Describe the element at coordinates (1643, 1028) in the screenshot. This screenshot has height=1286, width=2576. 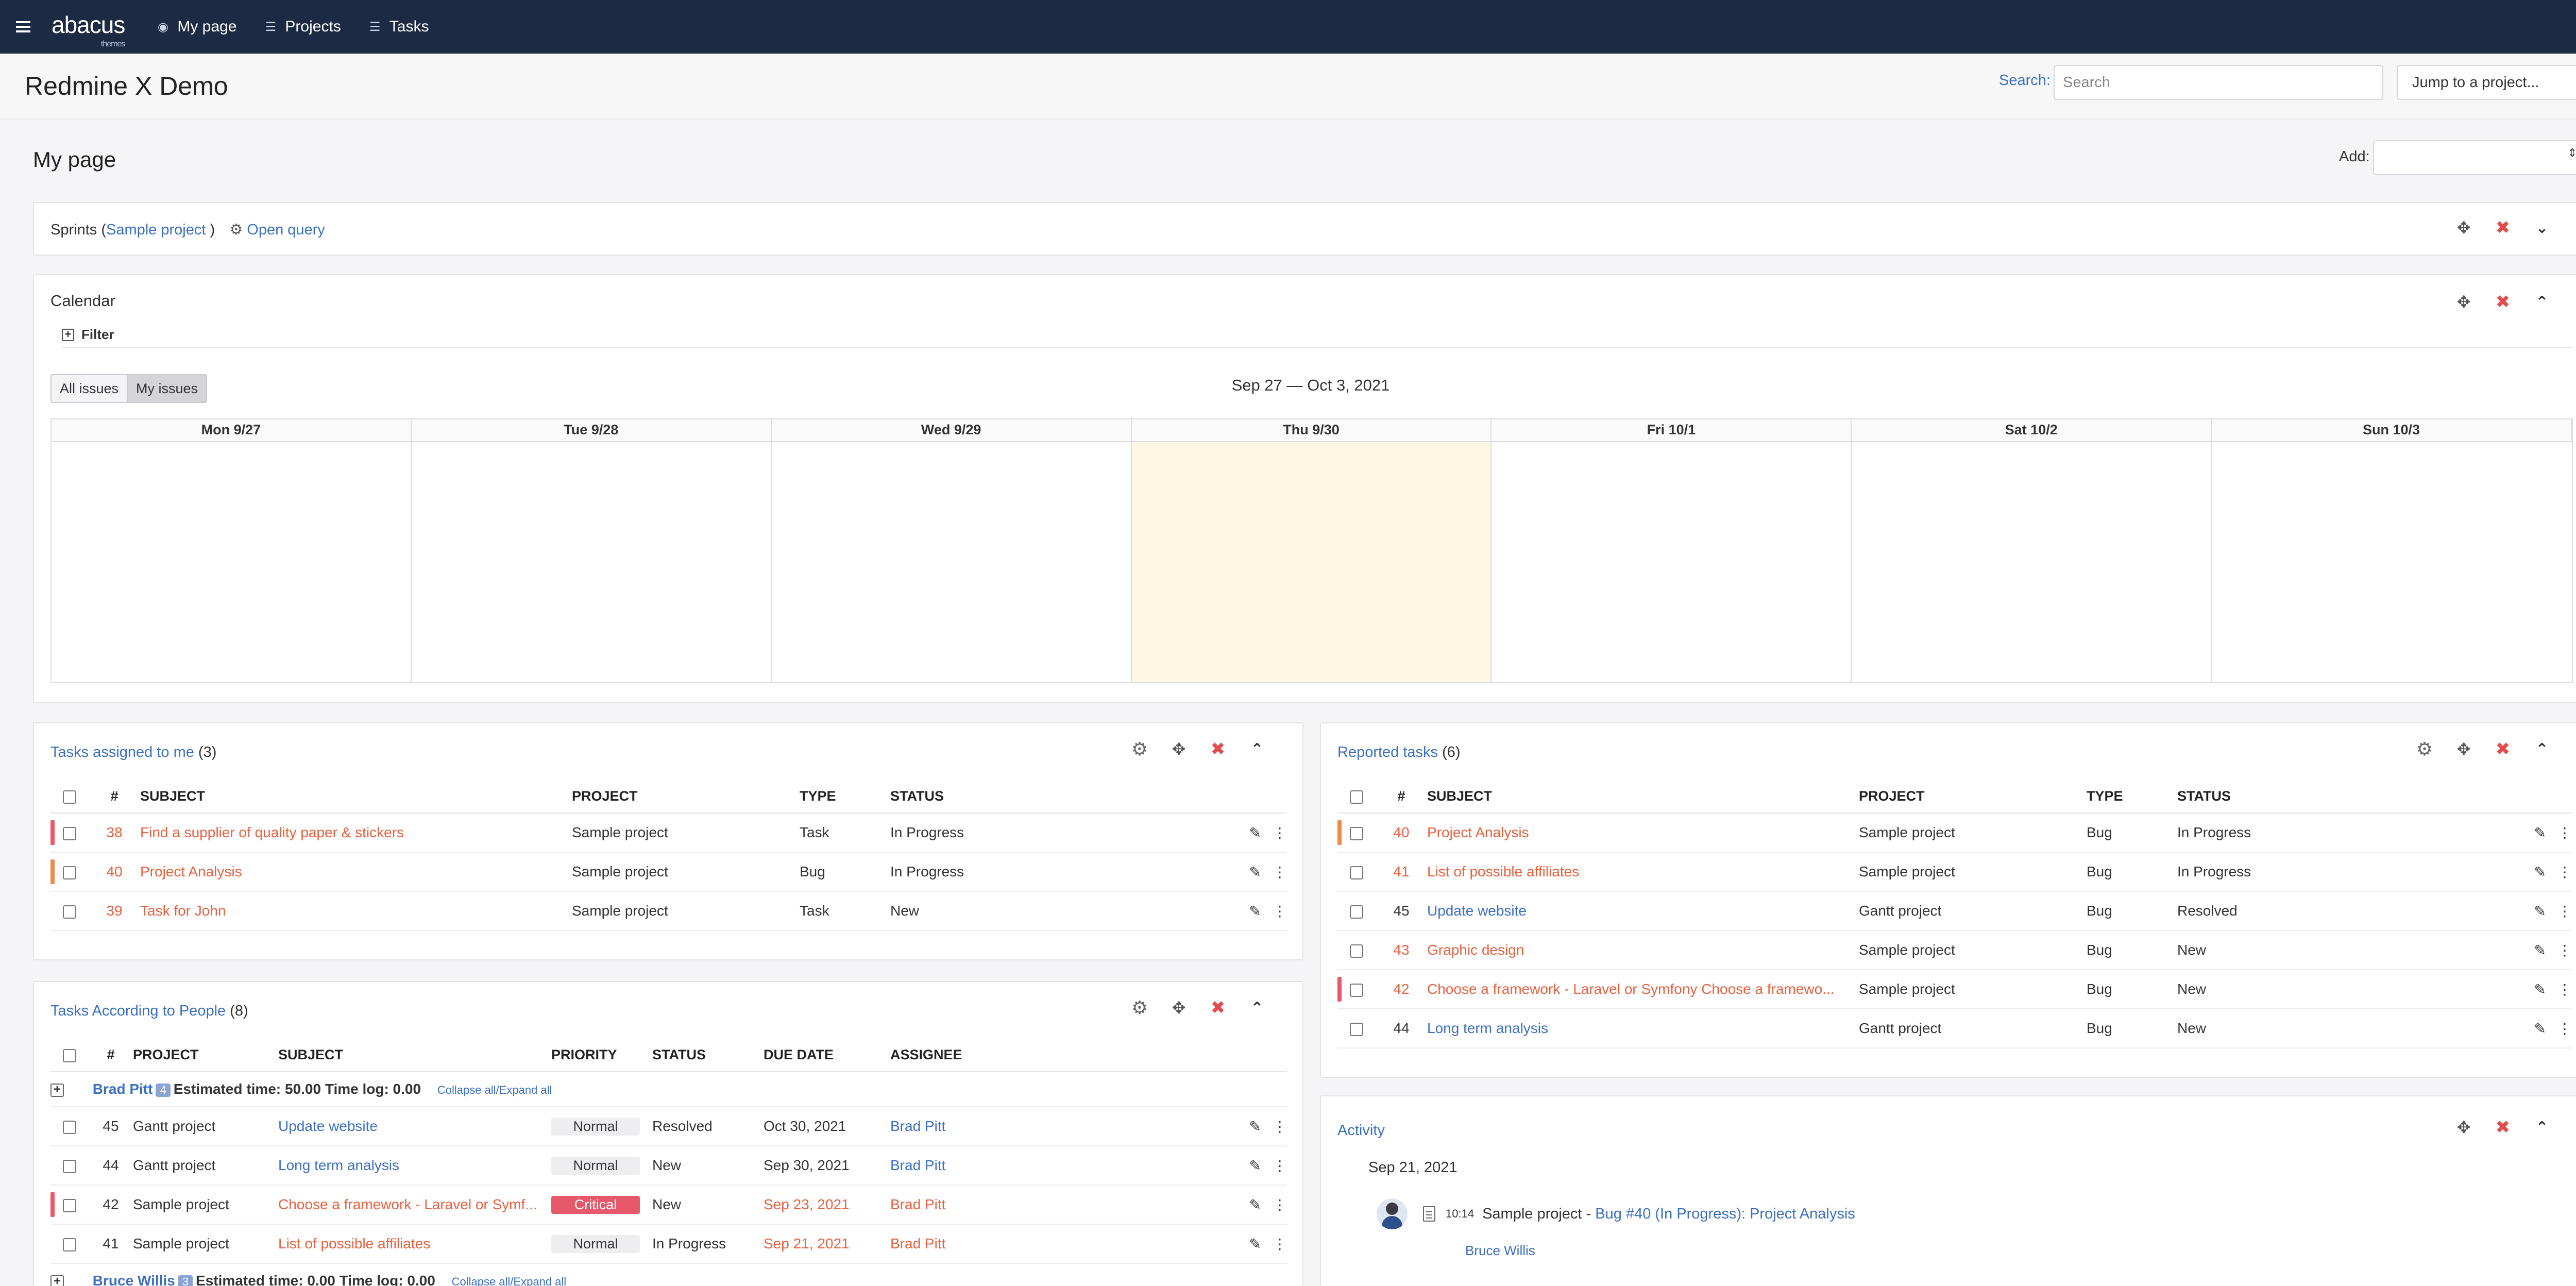
I see `issue-subject-link: Long term analysis` at that location.